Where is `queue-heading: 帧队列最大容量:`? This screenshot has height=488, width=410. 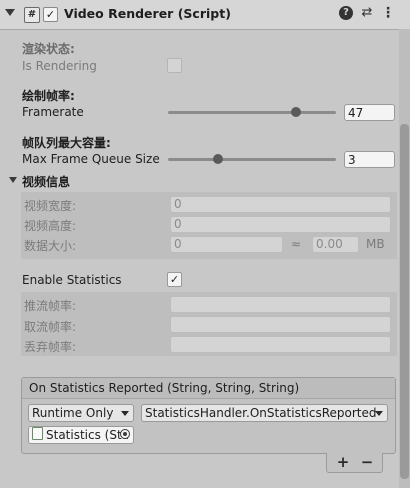 queue-heading: 帧队列最大容量: is located at coordinates (66, 143).